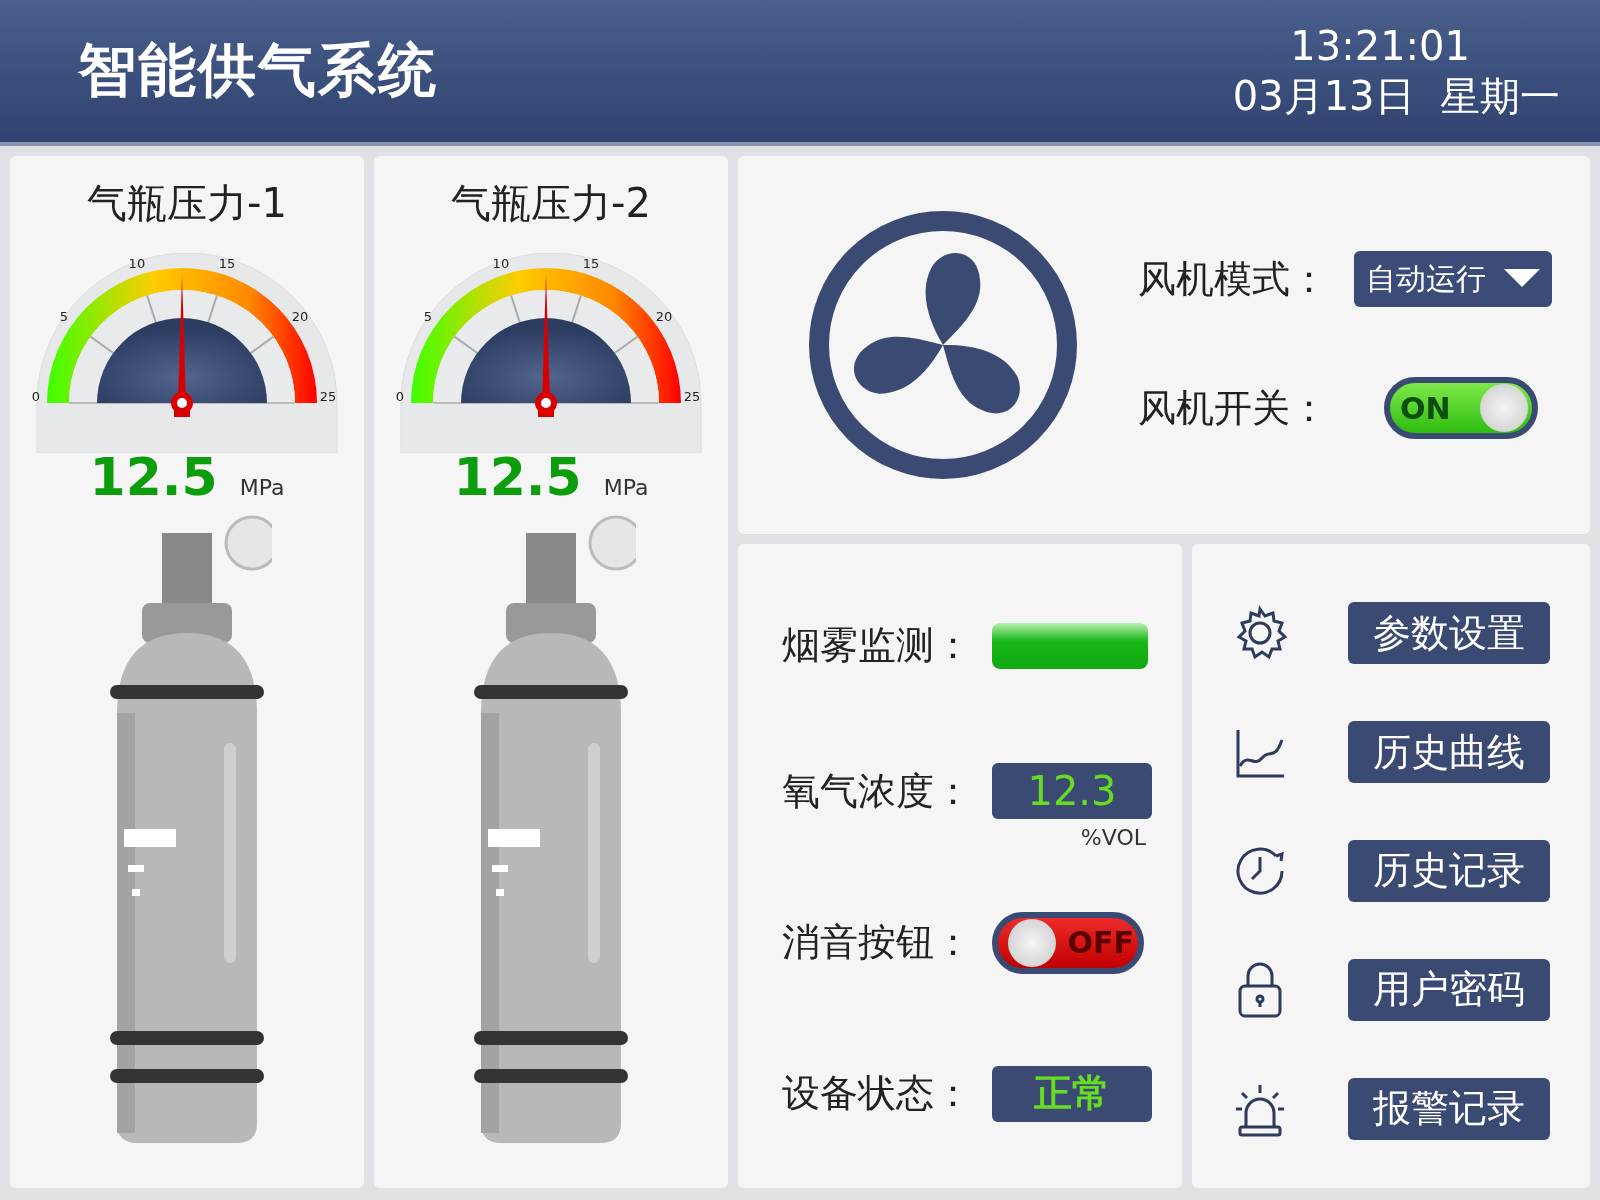  Describe the element at coordinates (258, 70) in the screenshot. I see `app-title: 智能供气系统` at that location.